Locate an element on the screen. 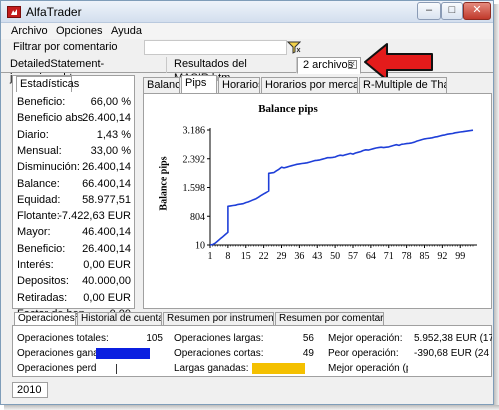  stat-row: Equidad: 58.977,51 is located at coordinates (75, 202).